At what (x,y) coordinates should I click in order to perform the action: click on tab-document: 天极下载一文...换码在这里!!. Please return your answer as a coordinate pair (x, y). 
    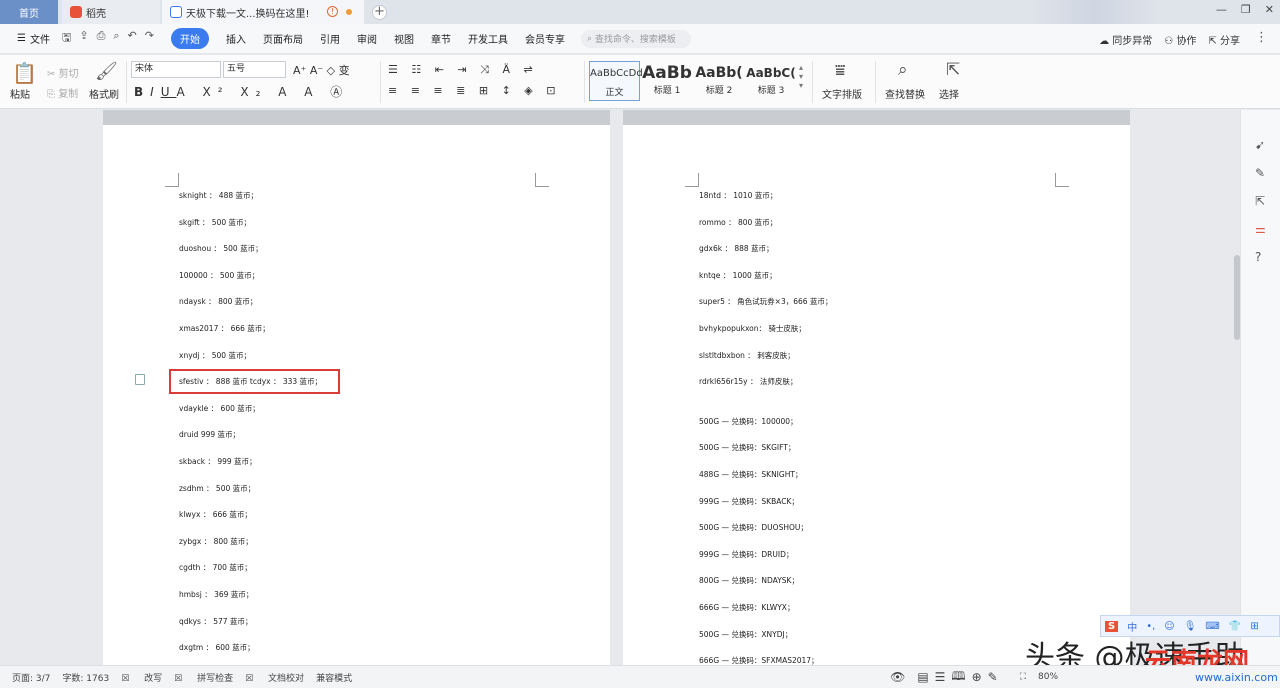
    Looking at the image, I should click on (263, 12).